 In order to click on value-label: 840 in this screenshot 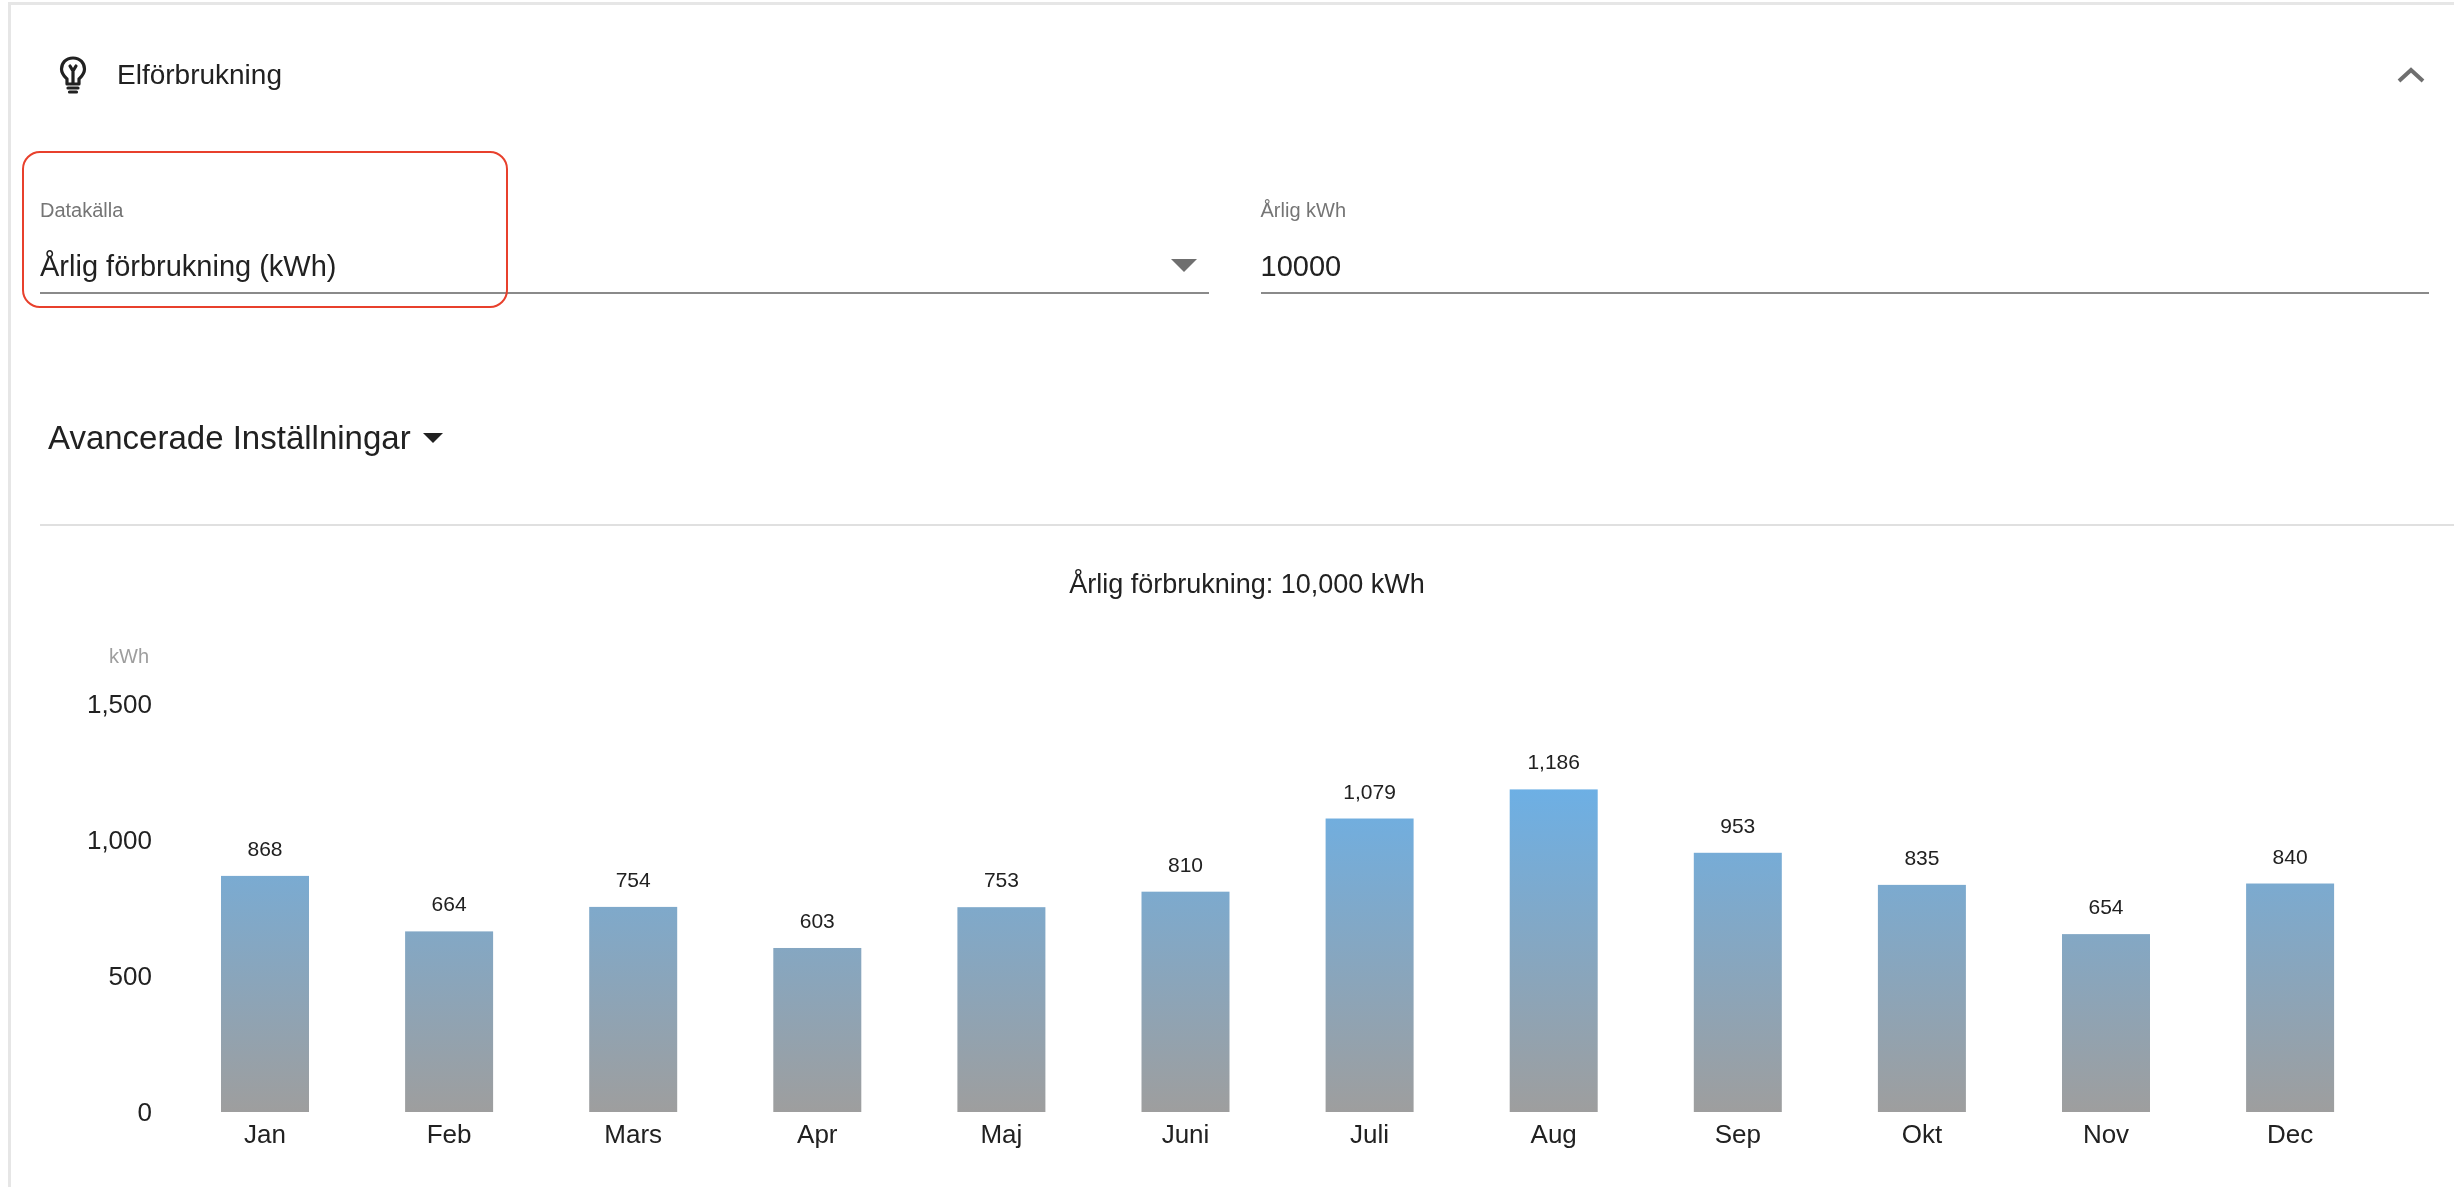, I will do `click(2290, 856)`.